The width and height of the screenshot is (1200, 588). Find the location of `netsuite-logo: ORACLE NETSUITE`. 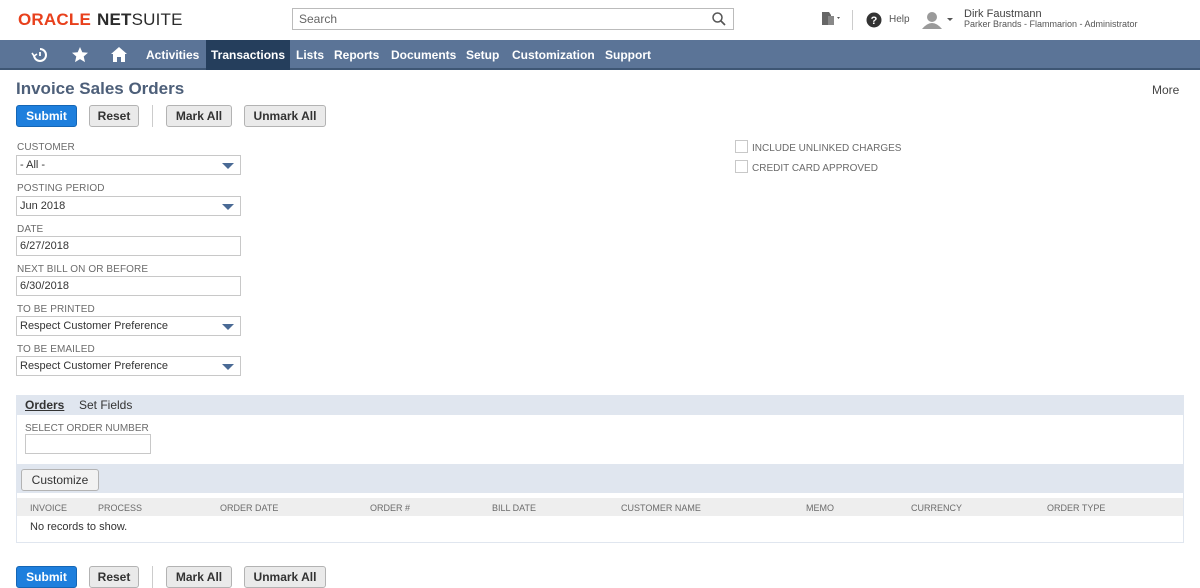

netsuite-logo: ORACLE NETSUITE is located at coordinates (100, 20).